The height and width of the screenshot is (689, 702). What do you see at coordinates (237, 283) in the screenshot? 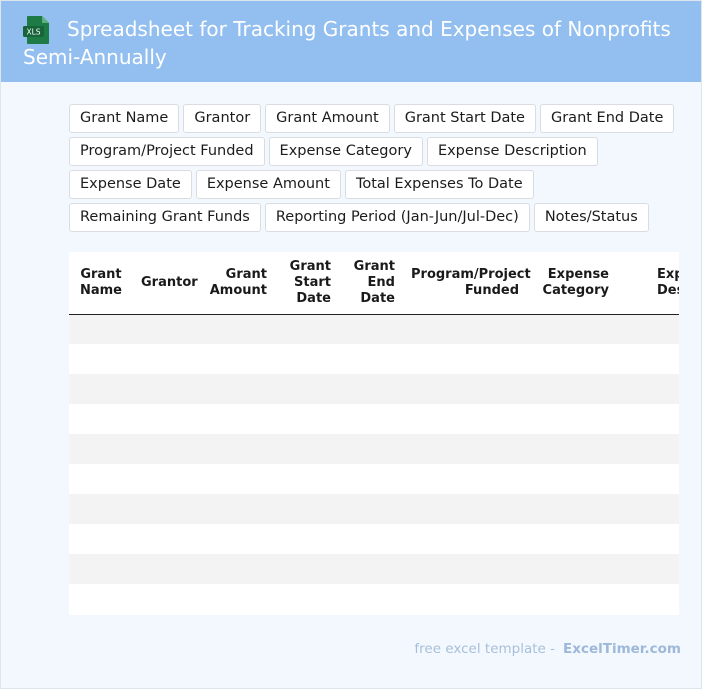
I see `header-grant-amount: Grant Amount` at bounding box center [237, 283].